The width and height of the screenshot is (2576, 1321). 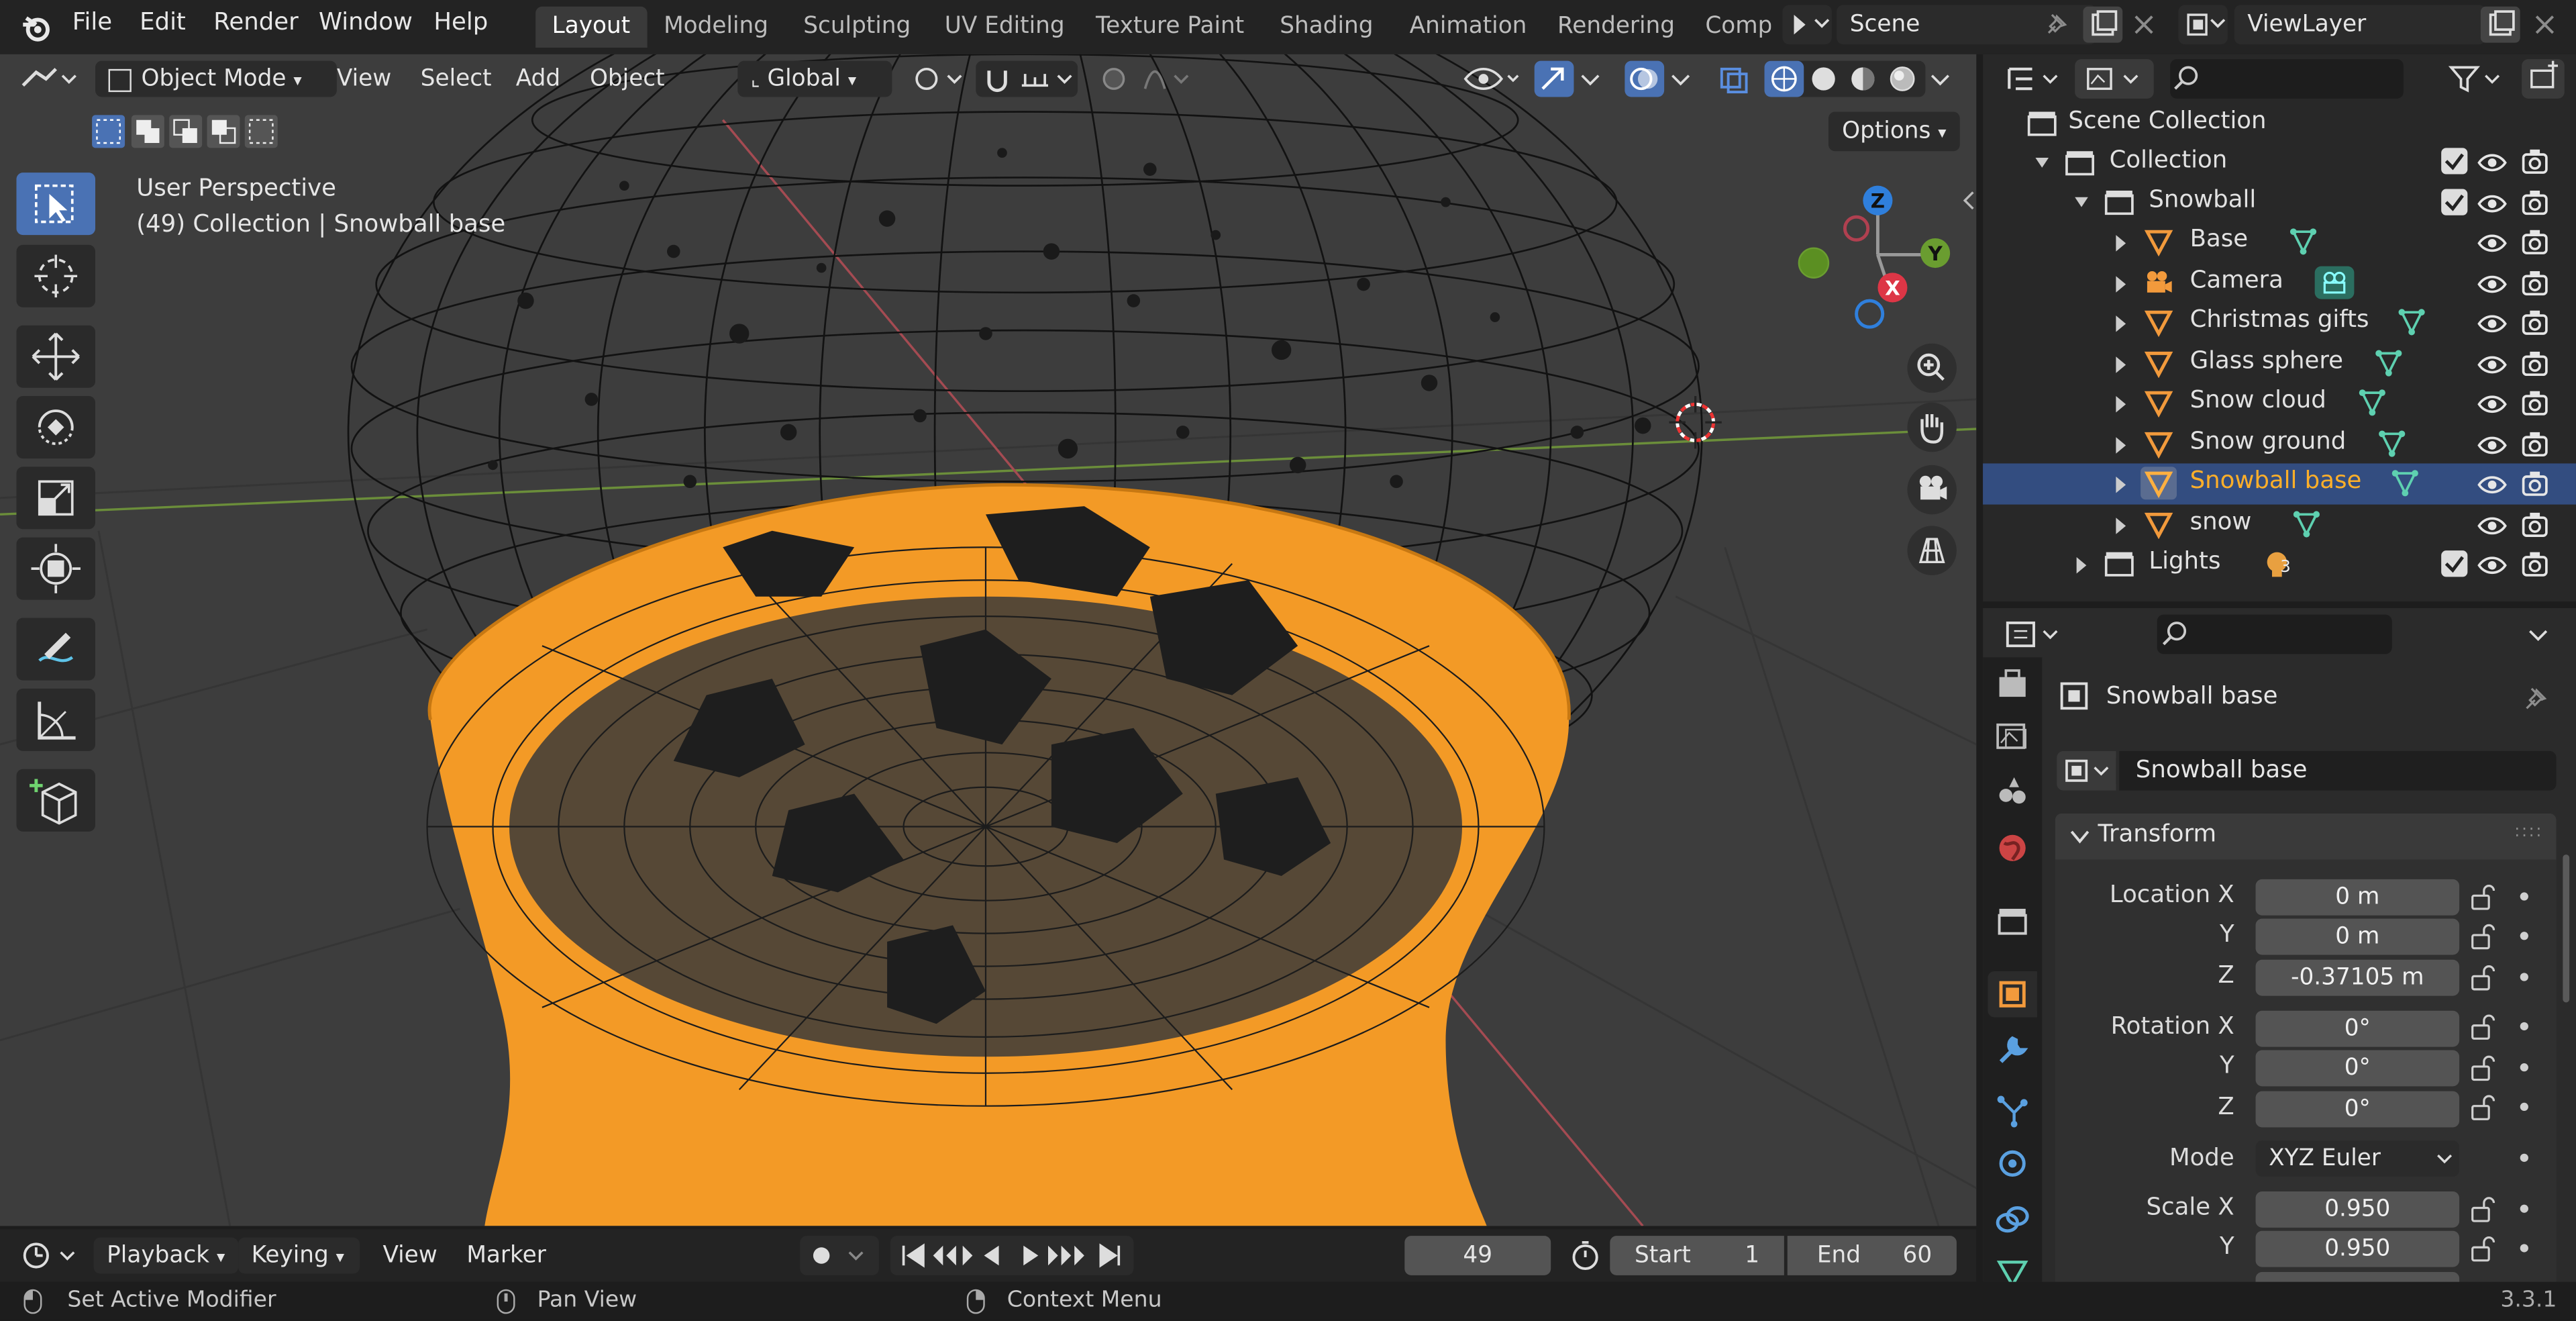 What do you see at coordinates (1932, 489) in the screenshot?
I see `camera-view-icon` at bounding box center [1932, 489].